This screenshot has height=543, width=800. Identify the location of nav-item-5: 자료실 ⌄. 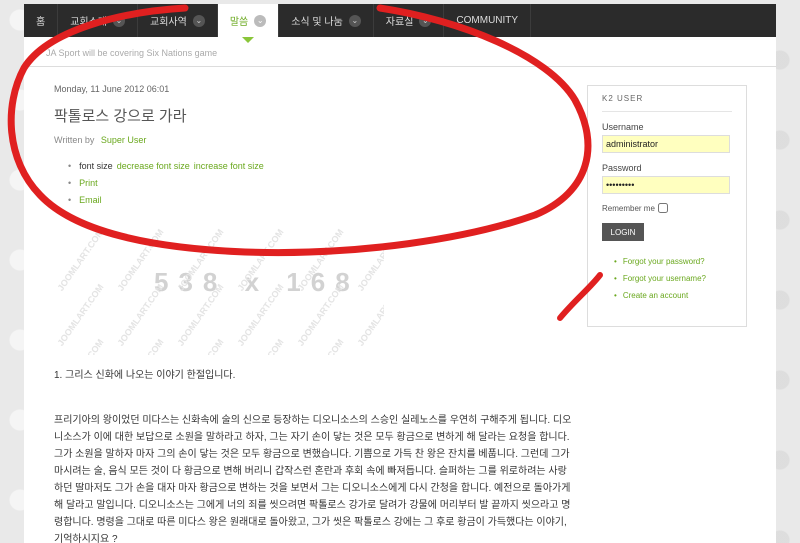
(409, 20).